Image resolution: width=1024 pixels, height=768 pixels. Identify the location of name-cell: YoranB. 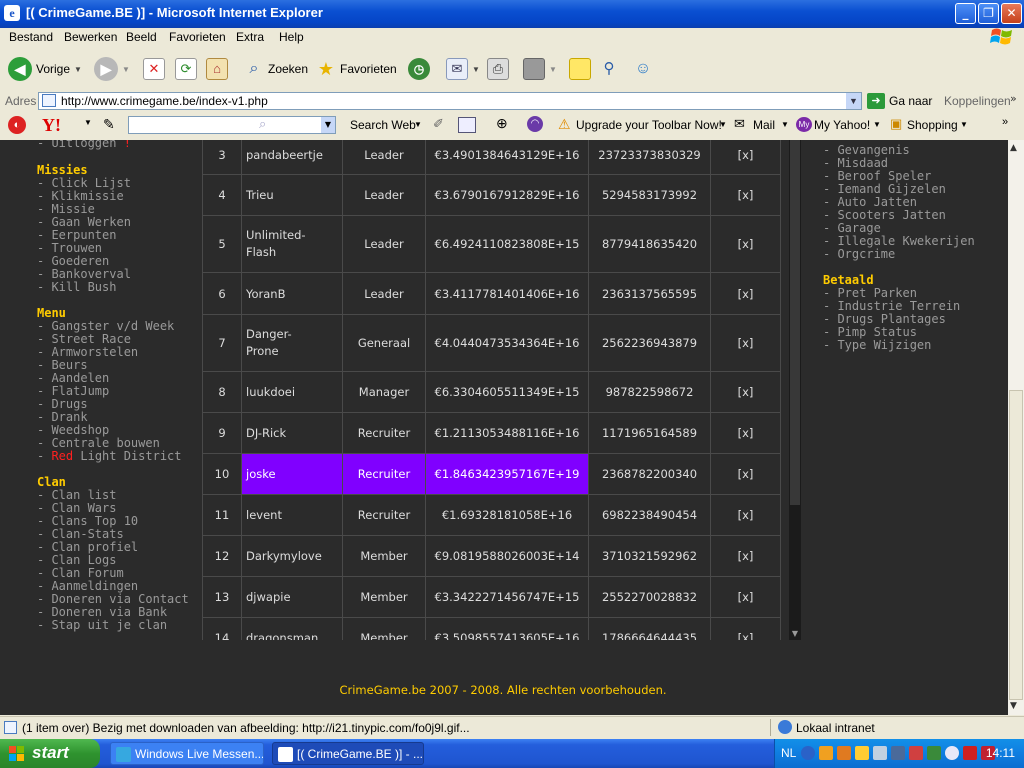
(292, 293).